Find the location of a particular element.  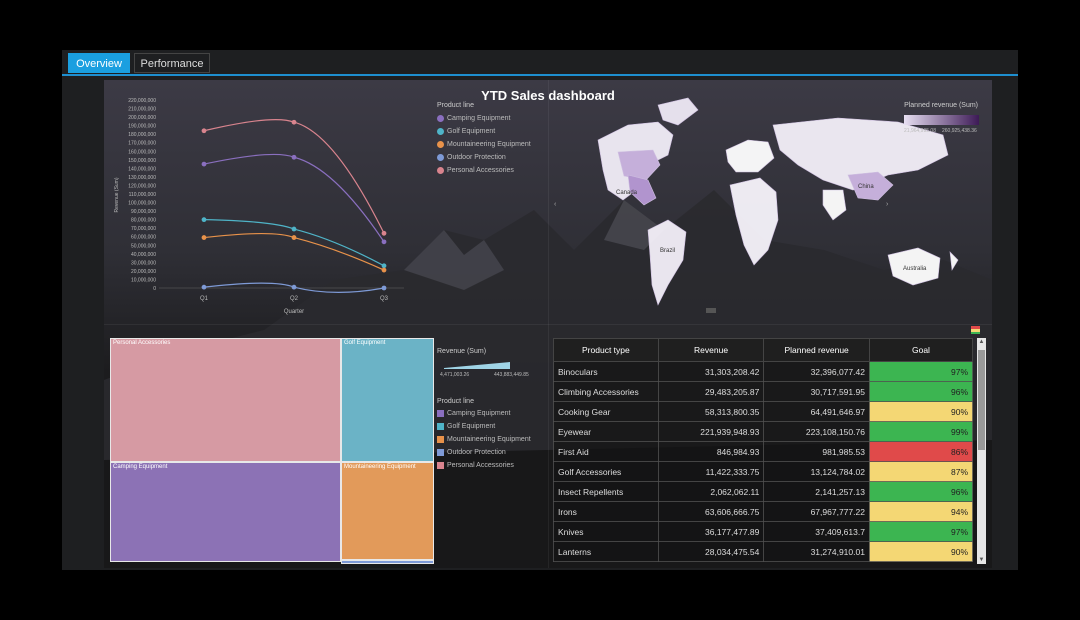

cell-goal: 87% is located at coordinates (920, 471).